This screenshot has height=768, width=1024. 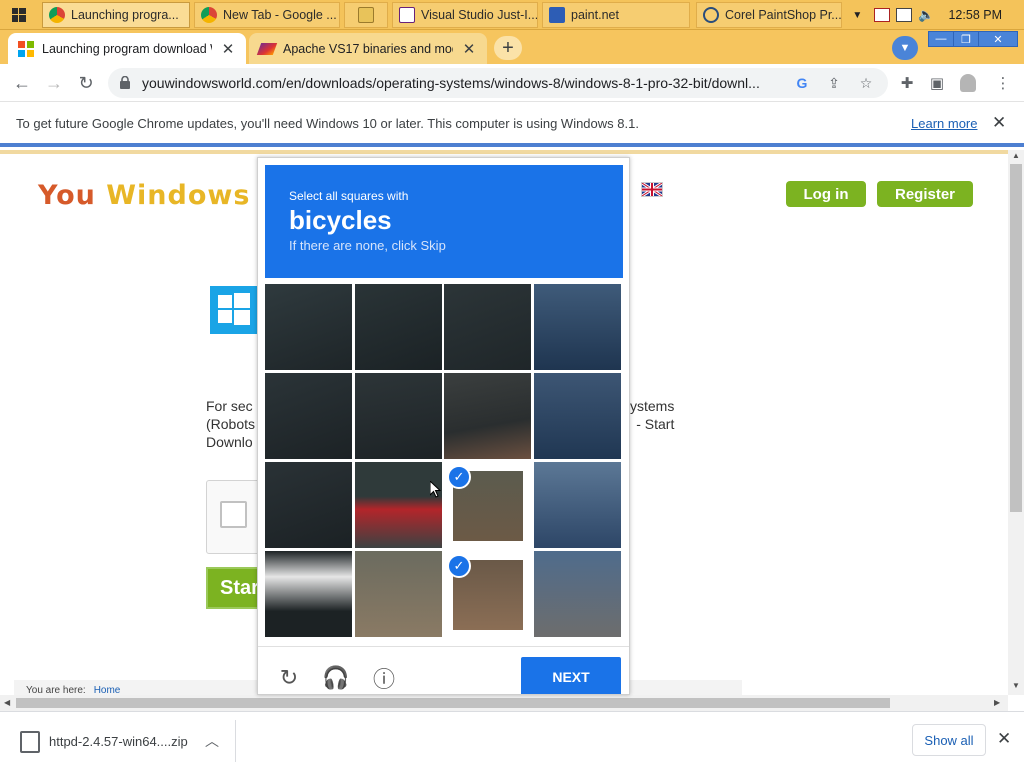 I want to click on arrow-left-icon: ←, so click(x=22, y=82).